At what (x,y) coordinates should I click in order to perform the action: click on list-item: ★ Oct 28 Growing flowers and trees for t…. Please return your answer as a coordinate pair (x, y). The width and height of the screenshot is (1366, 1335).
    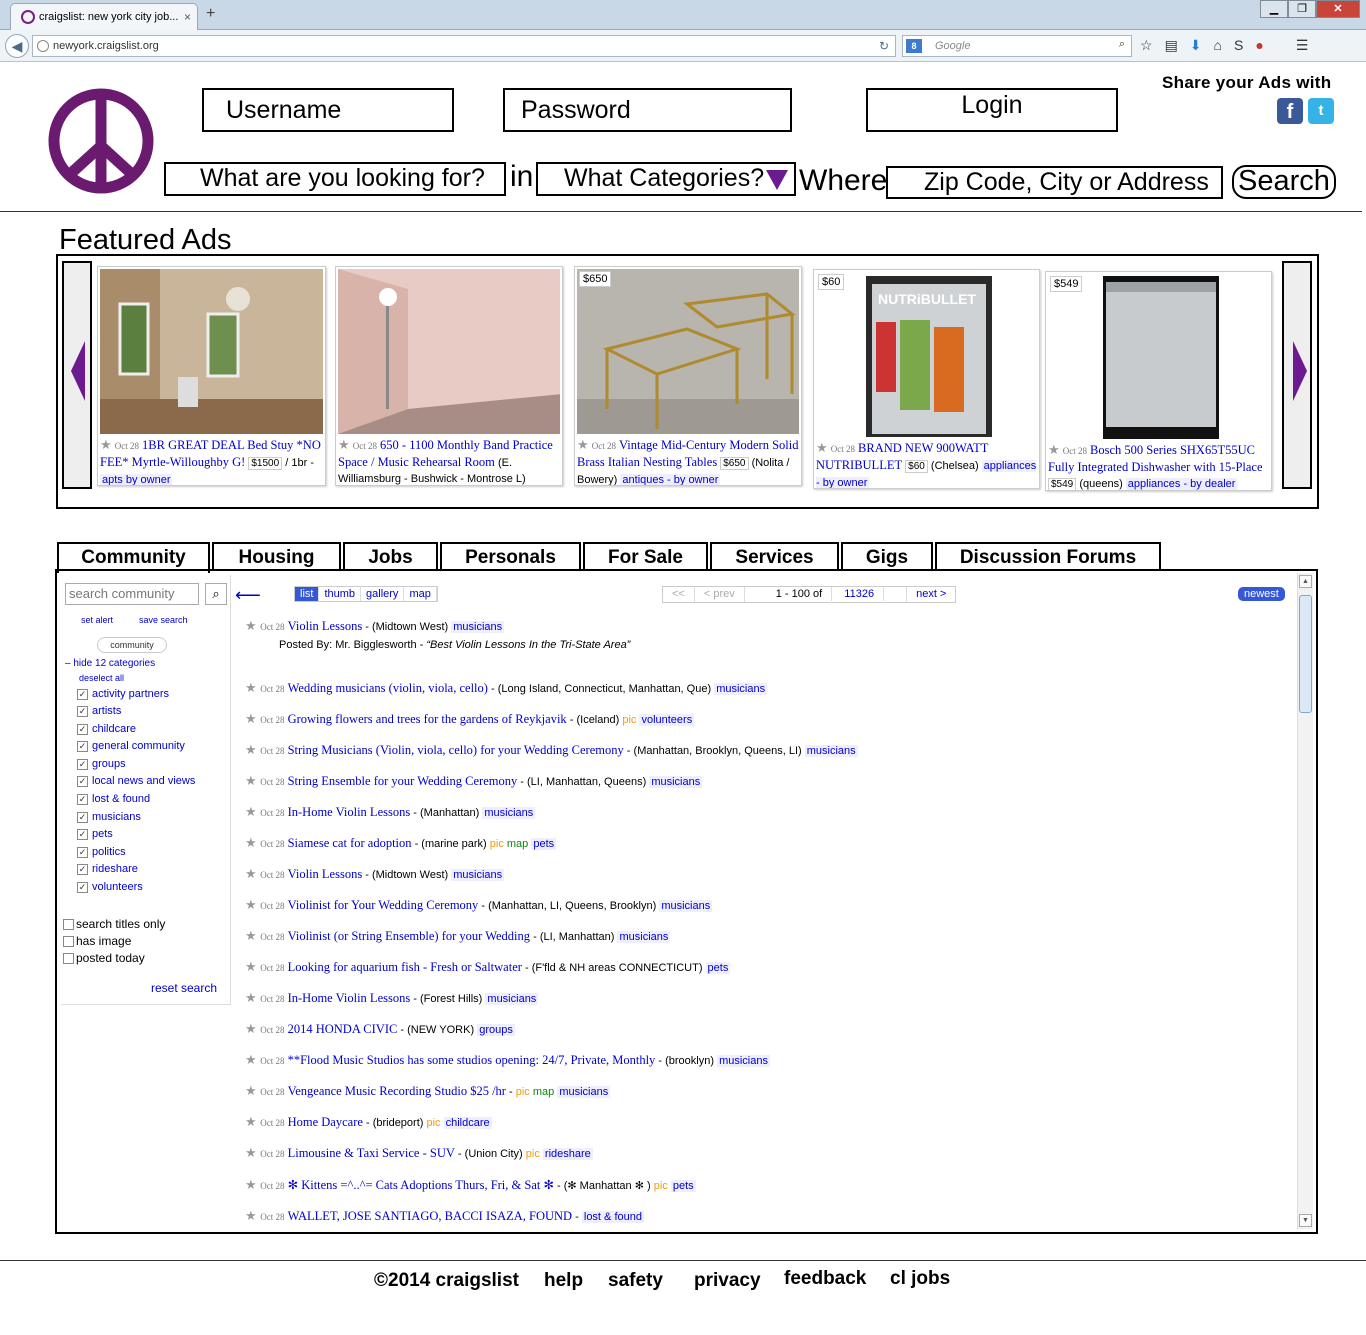
    Looking at the image, I should click on (470, 719).